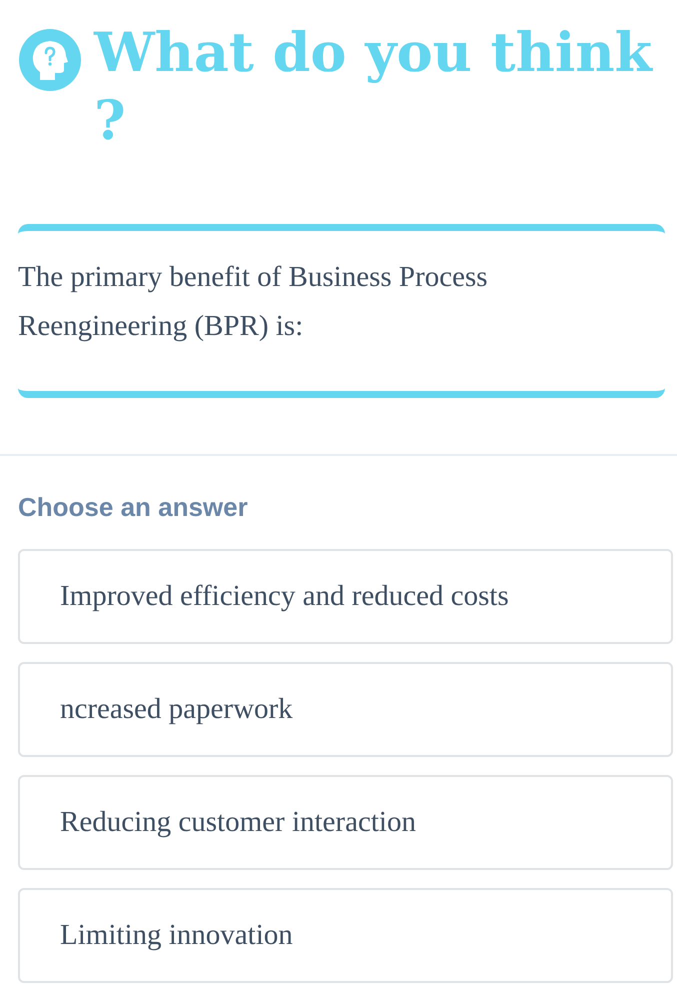  I want to click on choose-label: Choose an answer, so click(133, 507).